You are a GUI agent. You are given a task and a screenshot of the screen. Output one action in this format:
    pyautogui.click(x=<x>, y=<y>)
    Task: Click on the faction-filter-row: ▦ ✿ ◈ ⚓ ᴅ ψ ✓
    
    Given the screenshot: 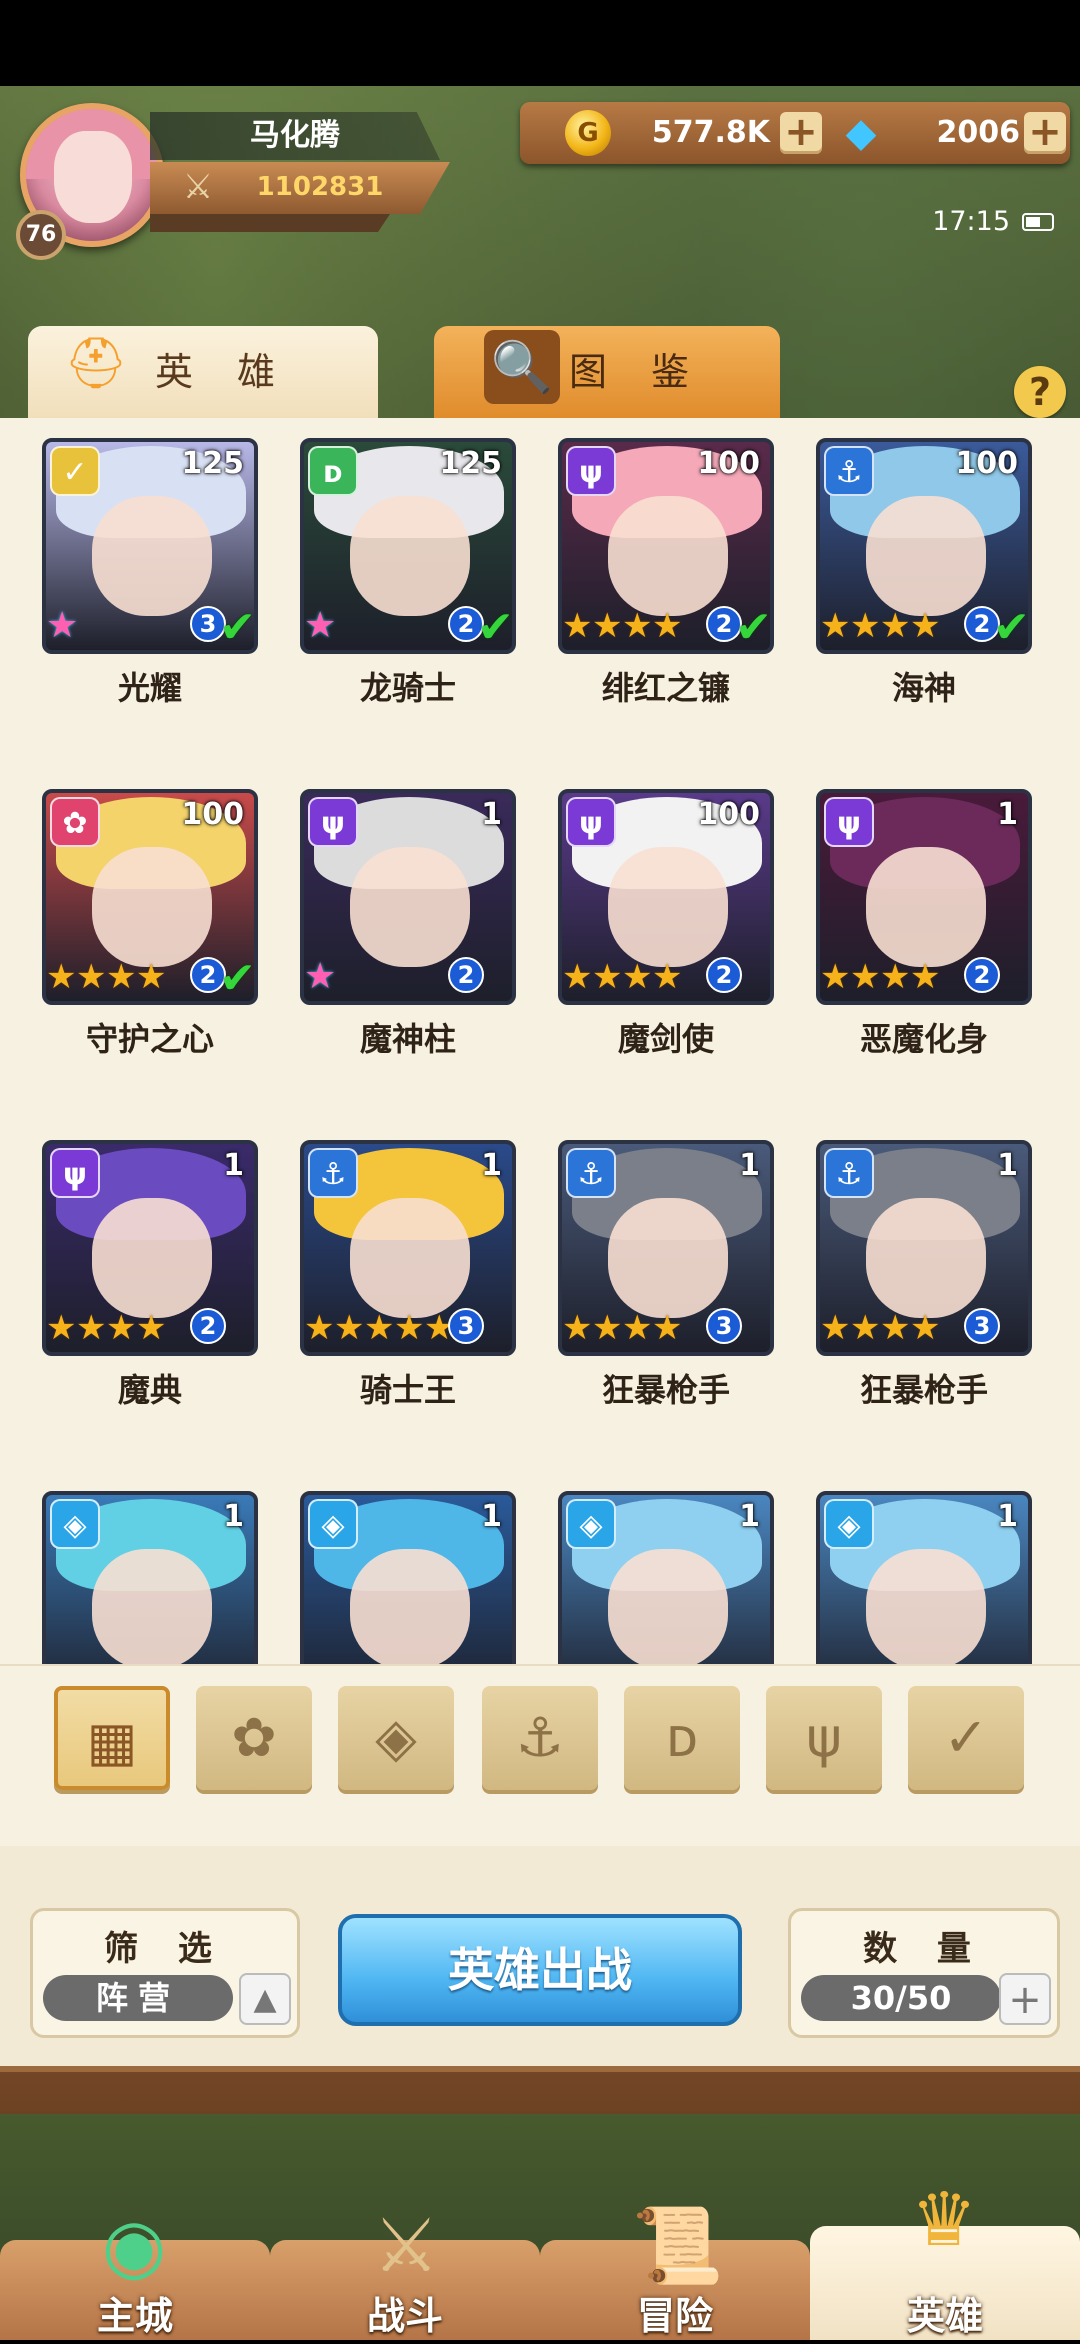 What is the action you would take?
    pyautogui.click(x=540, y=1740)
    